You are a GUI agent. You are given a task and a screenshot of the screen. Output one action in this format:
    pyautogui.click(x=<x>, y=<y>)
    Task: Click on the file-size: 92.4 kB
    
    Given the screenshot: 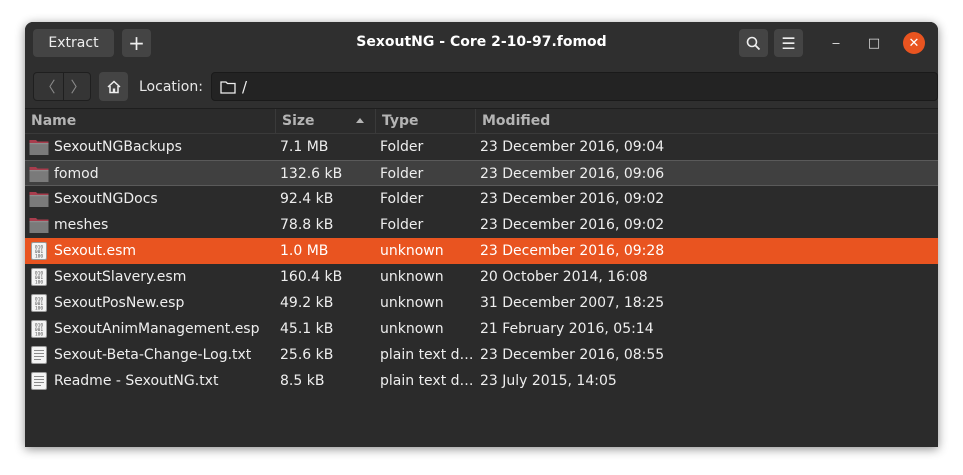 What is the action you would take?
    pyautogui.click(x=307, y=199)
    